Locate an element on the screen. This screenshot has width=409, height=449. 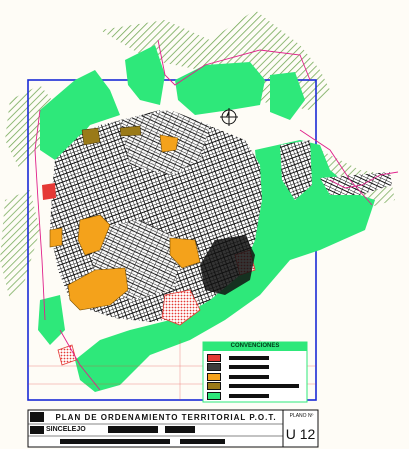
legend-title: CONVENCIONES is located at coordinates (255, 346).